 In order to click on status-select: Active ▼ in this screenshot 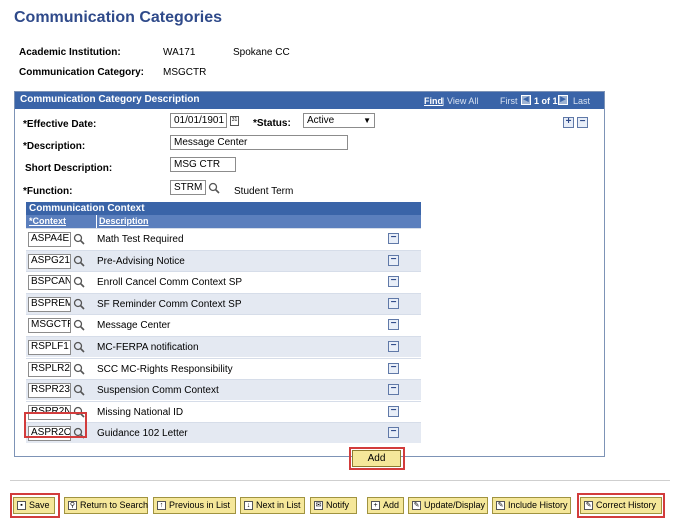, I will do `click(339, 120)`.